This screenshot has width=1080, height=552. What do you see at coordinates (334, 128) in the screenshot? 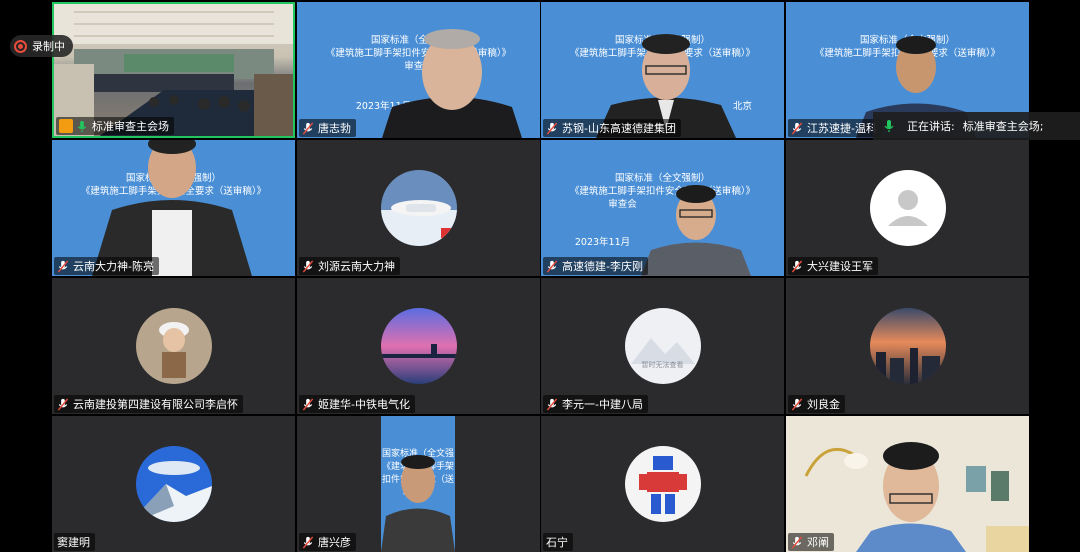
I see `participant-name: 唐志勃` at bounding box center [334, 128].